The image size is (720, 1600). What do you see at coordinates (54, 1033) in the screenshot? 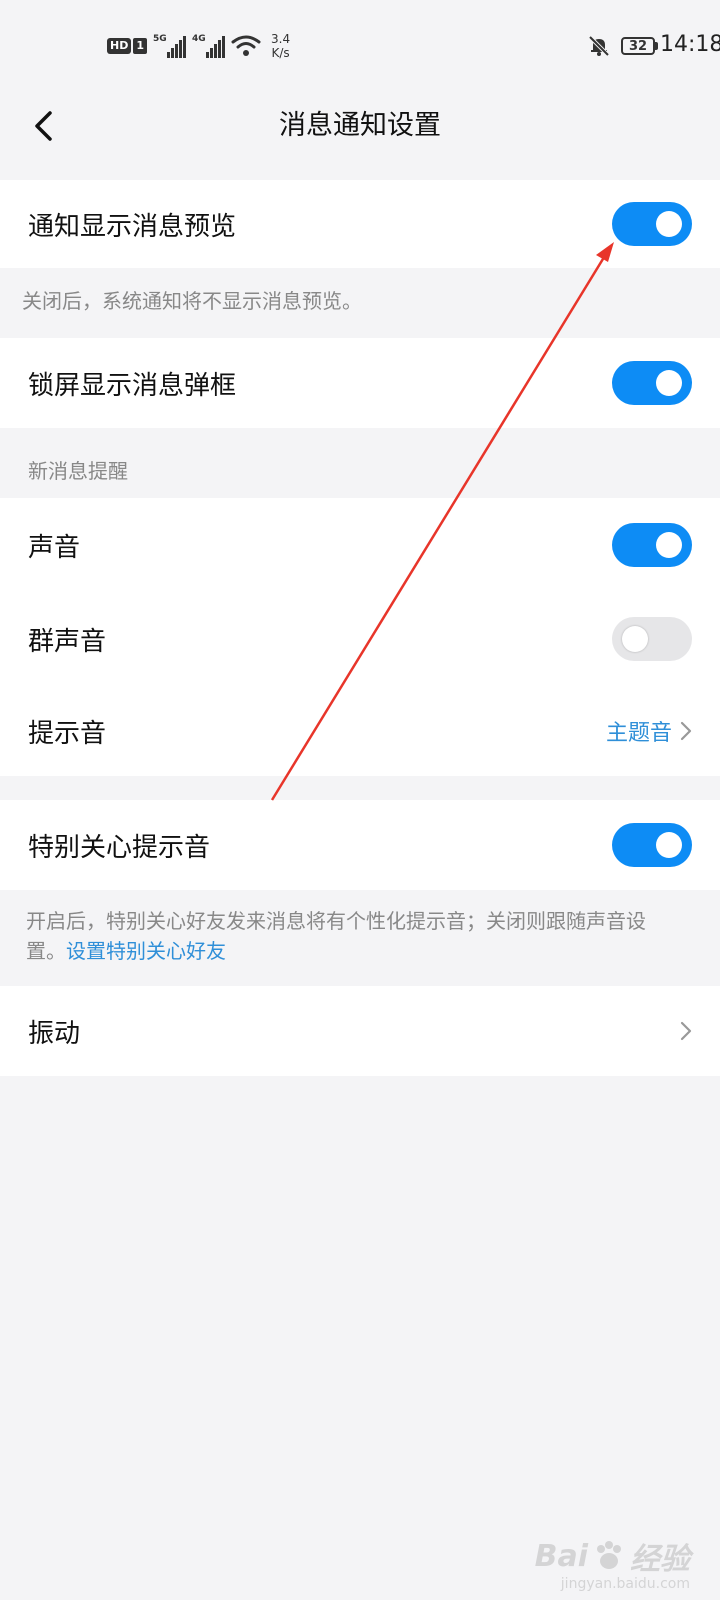
I see `setting-label-vibration: 振动` at bounding box center [54, 1033].